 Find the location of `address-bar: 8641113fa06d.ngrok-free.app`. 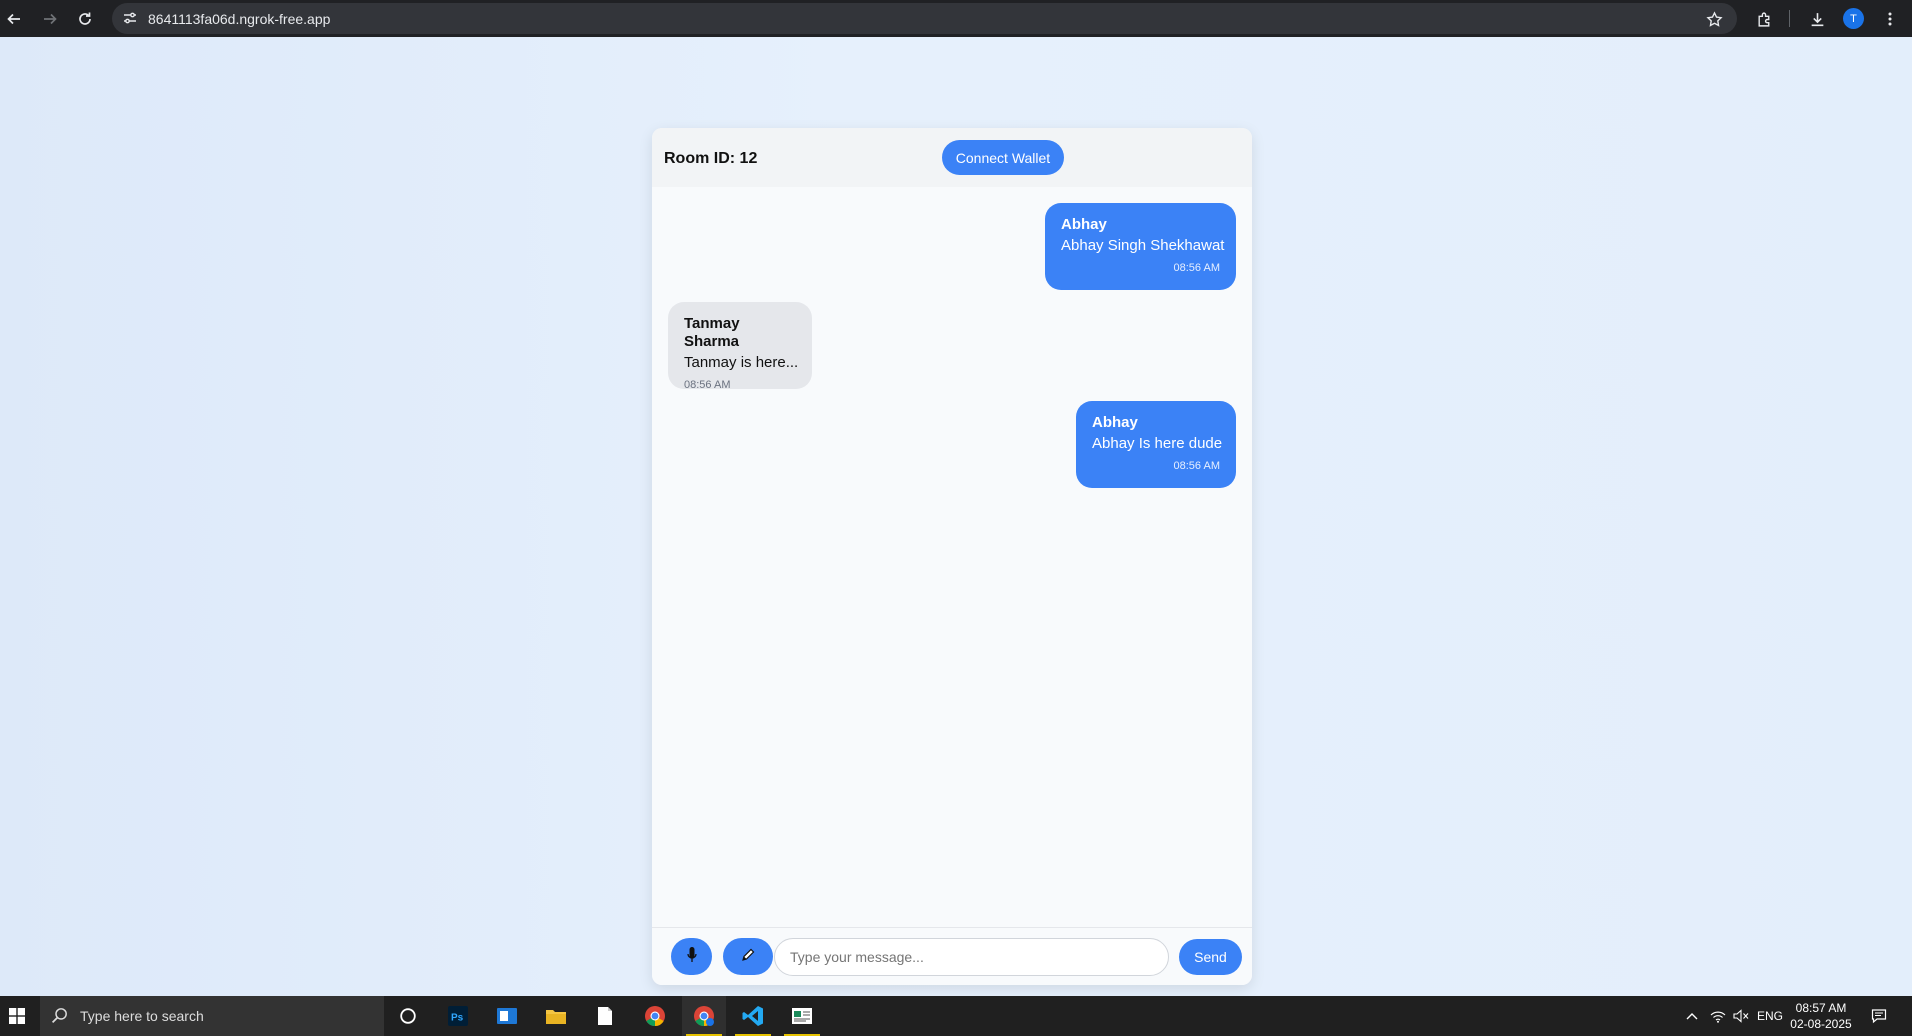

address-bar: 8641113fa06d.ngrok-free.app is located at coordinates (924, 18).